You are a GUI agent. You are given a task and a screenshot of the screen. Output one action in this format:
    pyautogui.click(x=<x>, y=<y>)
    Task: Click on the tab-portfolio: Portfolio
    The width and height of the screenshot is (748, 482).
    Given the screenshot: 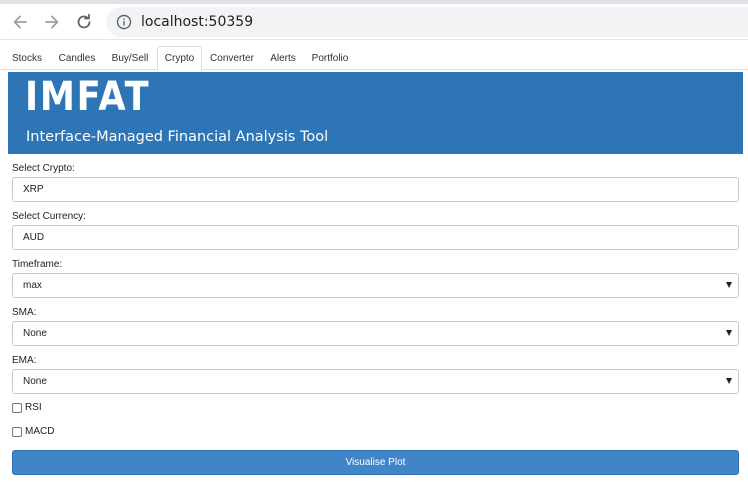 What is the action you would take?
    pyautogui.click(x=330, y=58)
    